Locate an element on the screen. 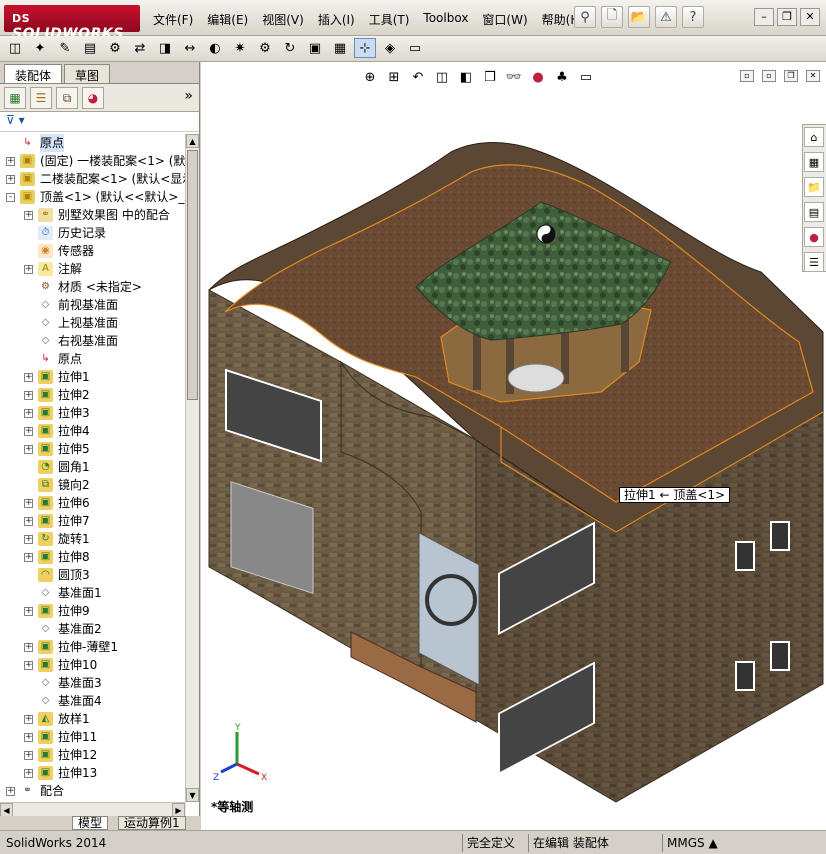 This screenshot has width=826, height=854. tree-item: + ▣ 拉伸13 is located at coordinates (93, 773).